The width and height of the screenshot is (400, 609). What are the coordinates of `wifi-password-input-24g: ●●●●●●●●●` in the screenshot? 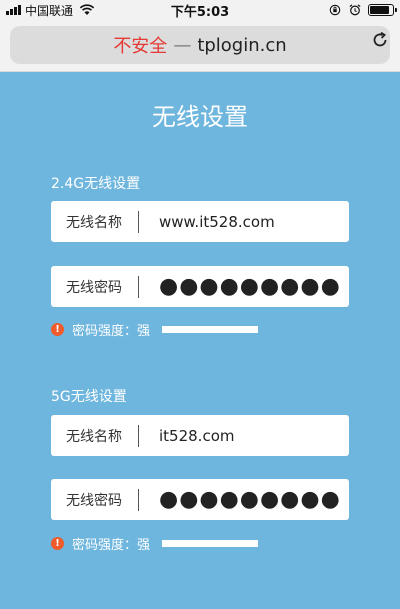 It's located at (244, 286).